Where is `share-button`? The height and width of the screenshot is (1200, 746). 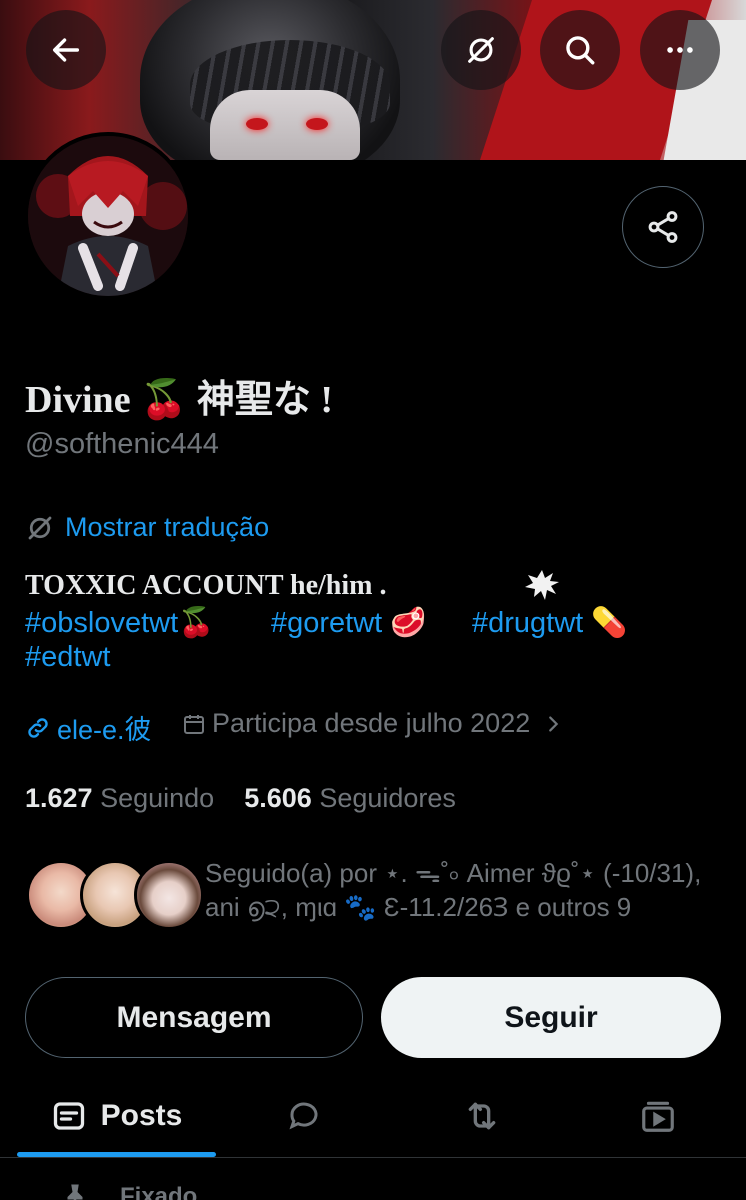 share-button is located at coordinates (663, 227).